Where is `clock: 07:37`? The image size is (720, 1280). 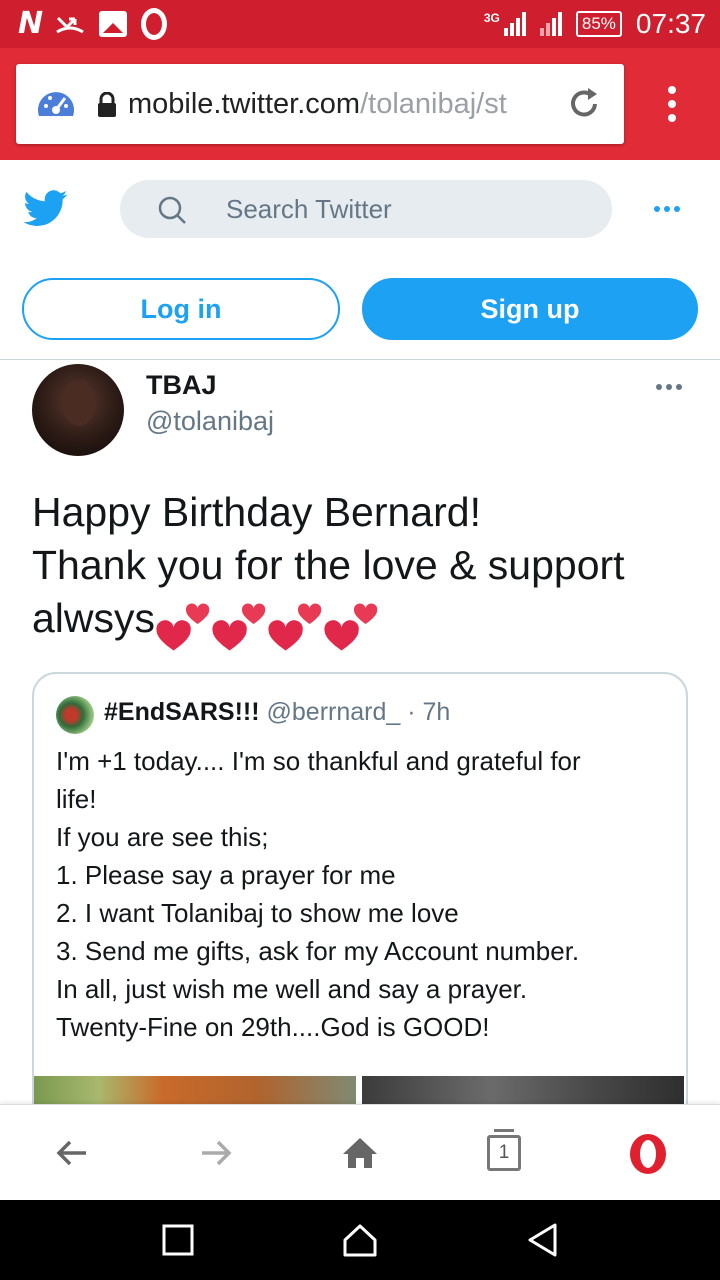
clock: 07:37 is located at coordinates (670, 23).